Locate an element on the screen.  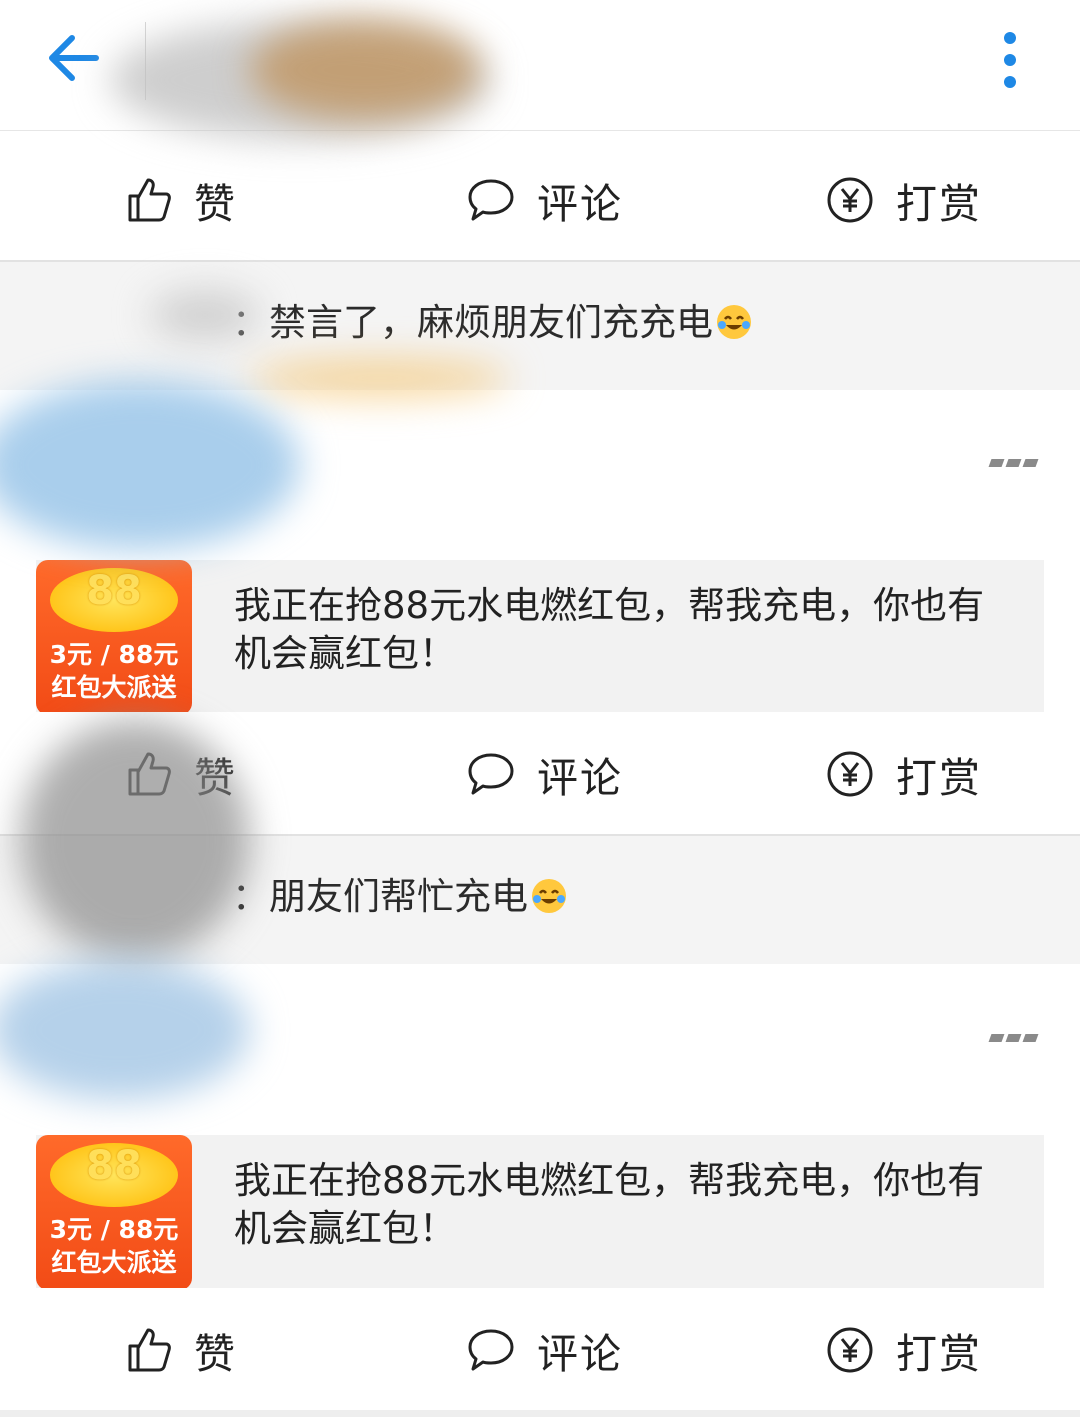
back-arrow-icon is located at coordinates (74, 58).